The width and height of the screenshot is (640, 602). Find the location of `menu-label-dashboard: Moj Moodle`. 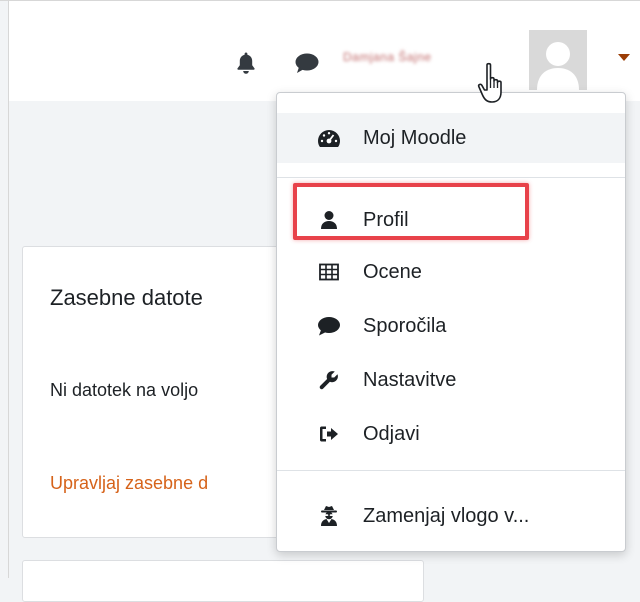

menu-label-dashboard: Moj Moodle is located at coordinates (415, 137).